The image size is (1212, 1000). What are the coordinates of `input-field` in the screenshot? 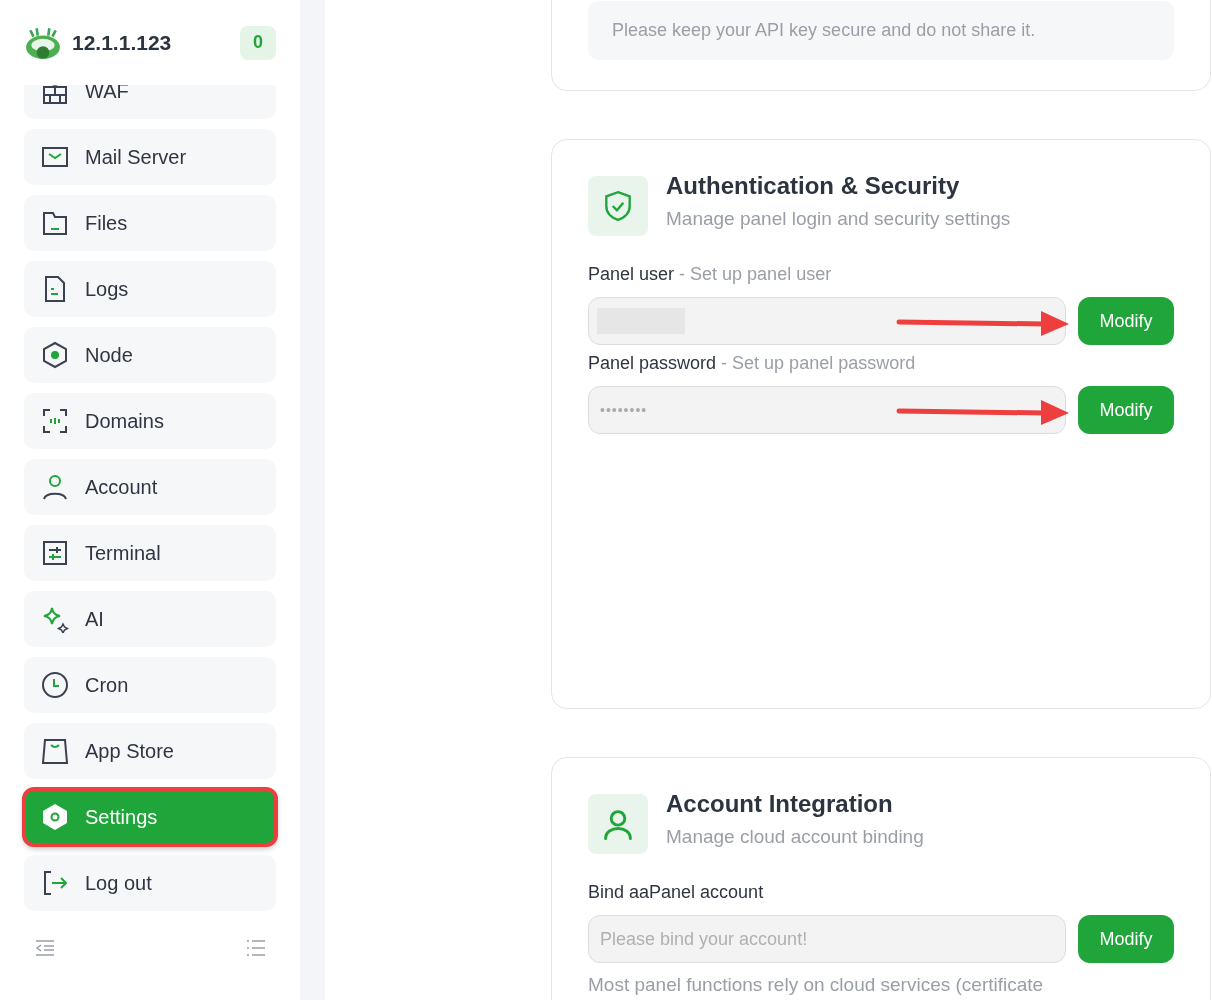 It's located at (827, 321).